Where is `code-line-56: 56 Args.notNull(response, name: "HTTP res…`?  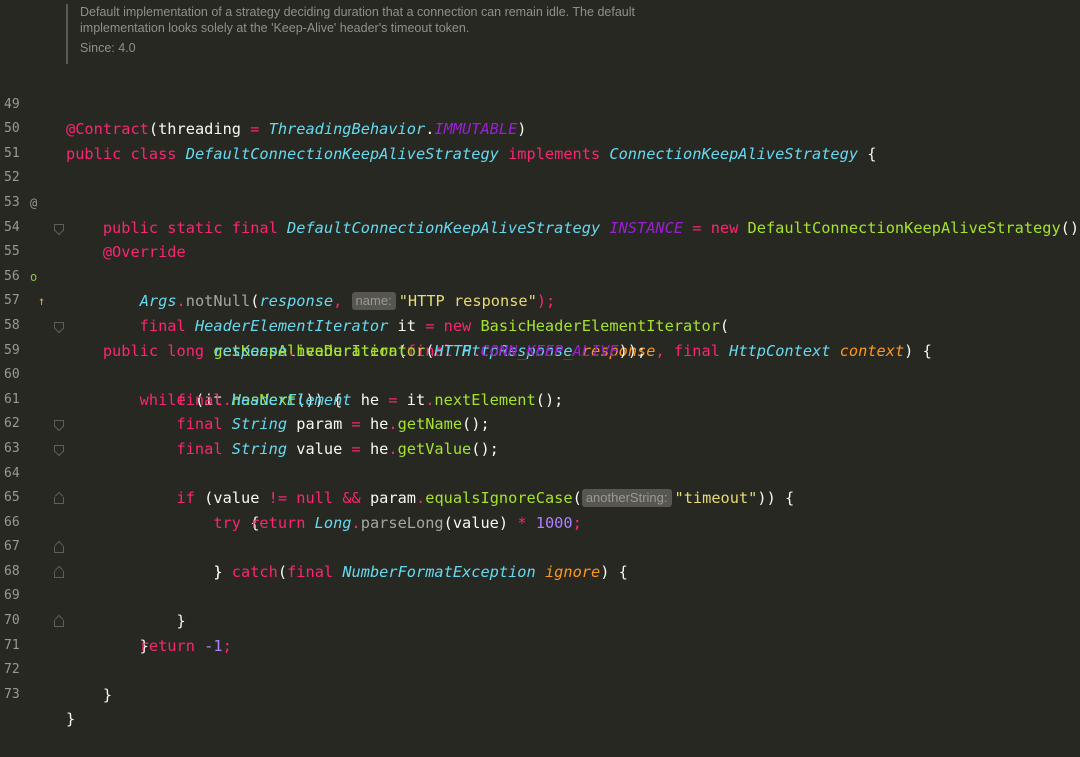
code-line-56: 56 Args.notNull(response, name: "HTTP res… is located at coordinates (540, 275).